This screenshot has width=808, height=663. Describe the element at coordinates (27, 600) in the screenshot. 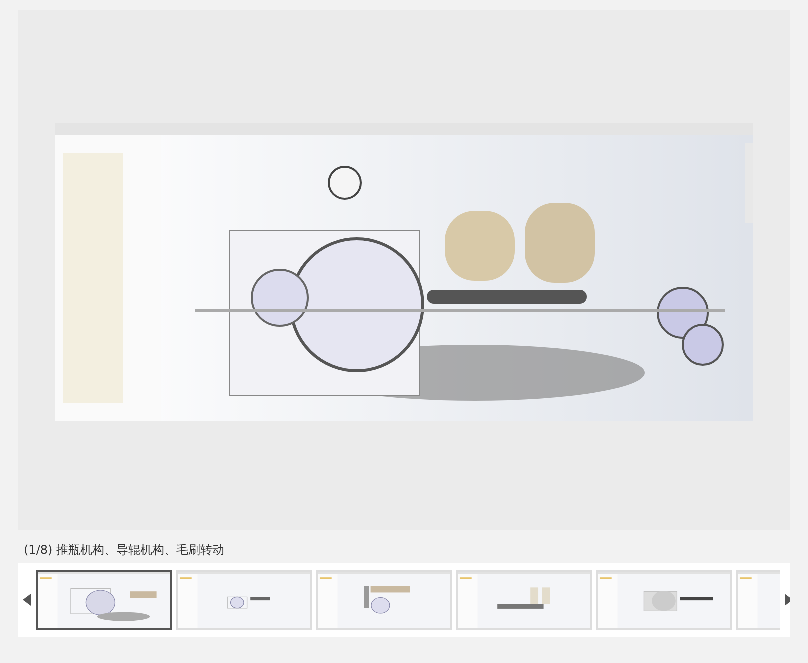

I see `left-triangle-icon` at that location.